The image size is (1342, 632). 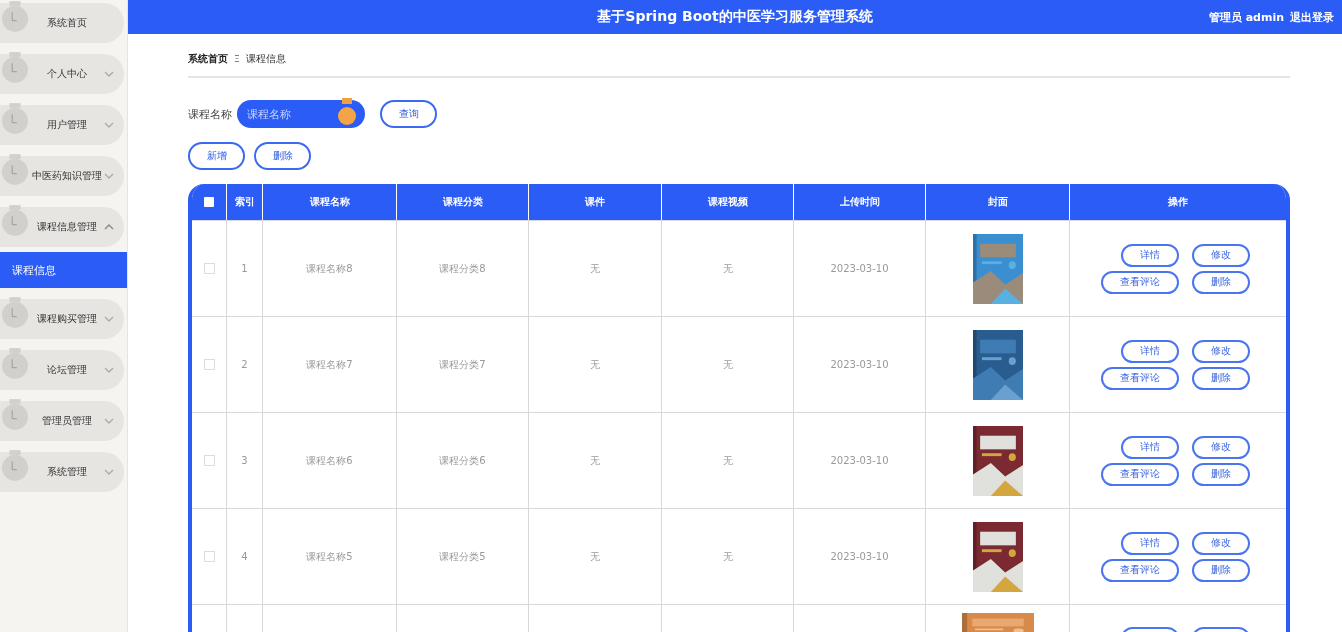 I want to click on breadcrumb-link: 系统首页, so click(x=208, y=59).